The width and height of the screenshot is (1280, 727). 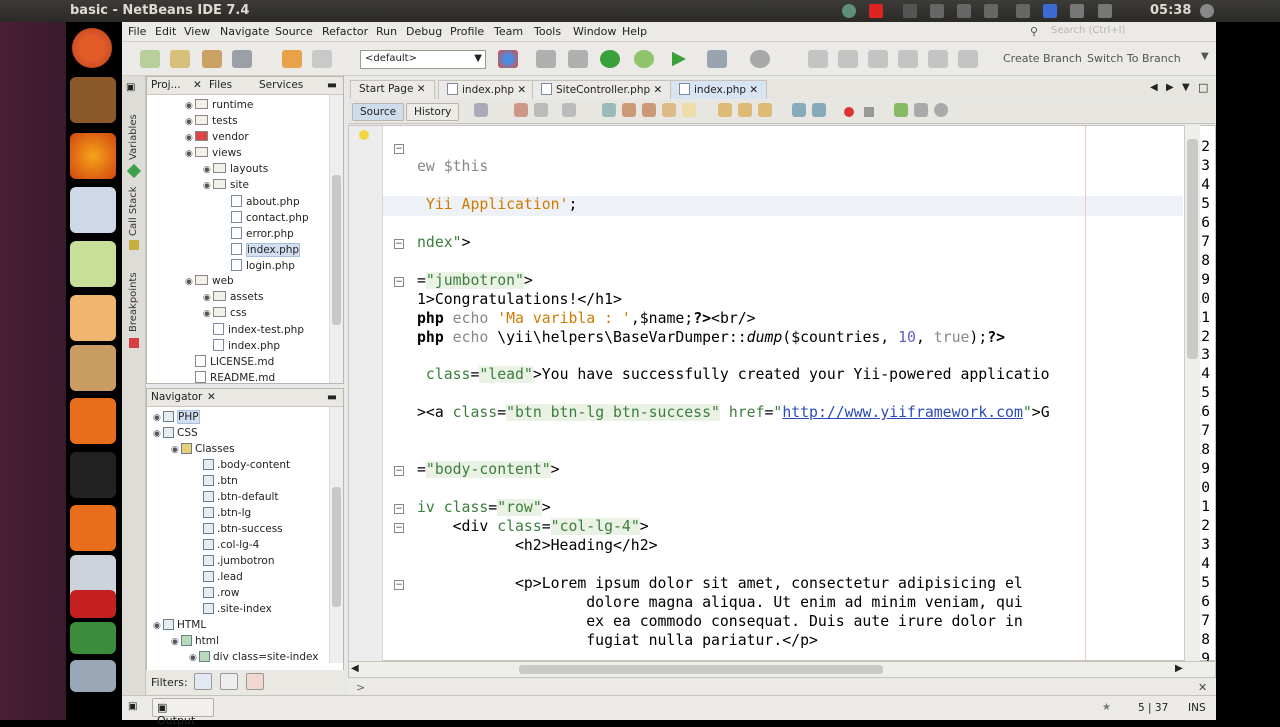 I want to click on history-button: History, so click(x=433, y=112).